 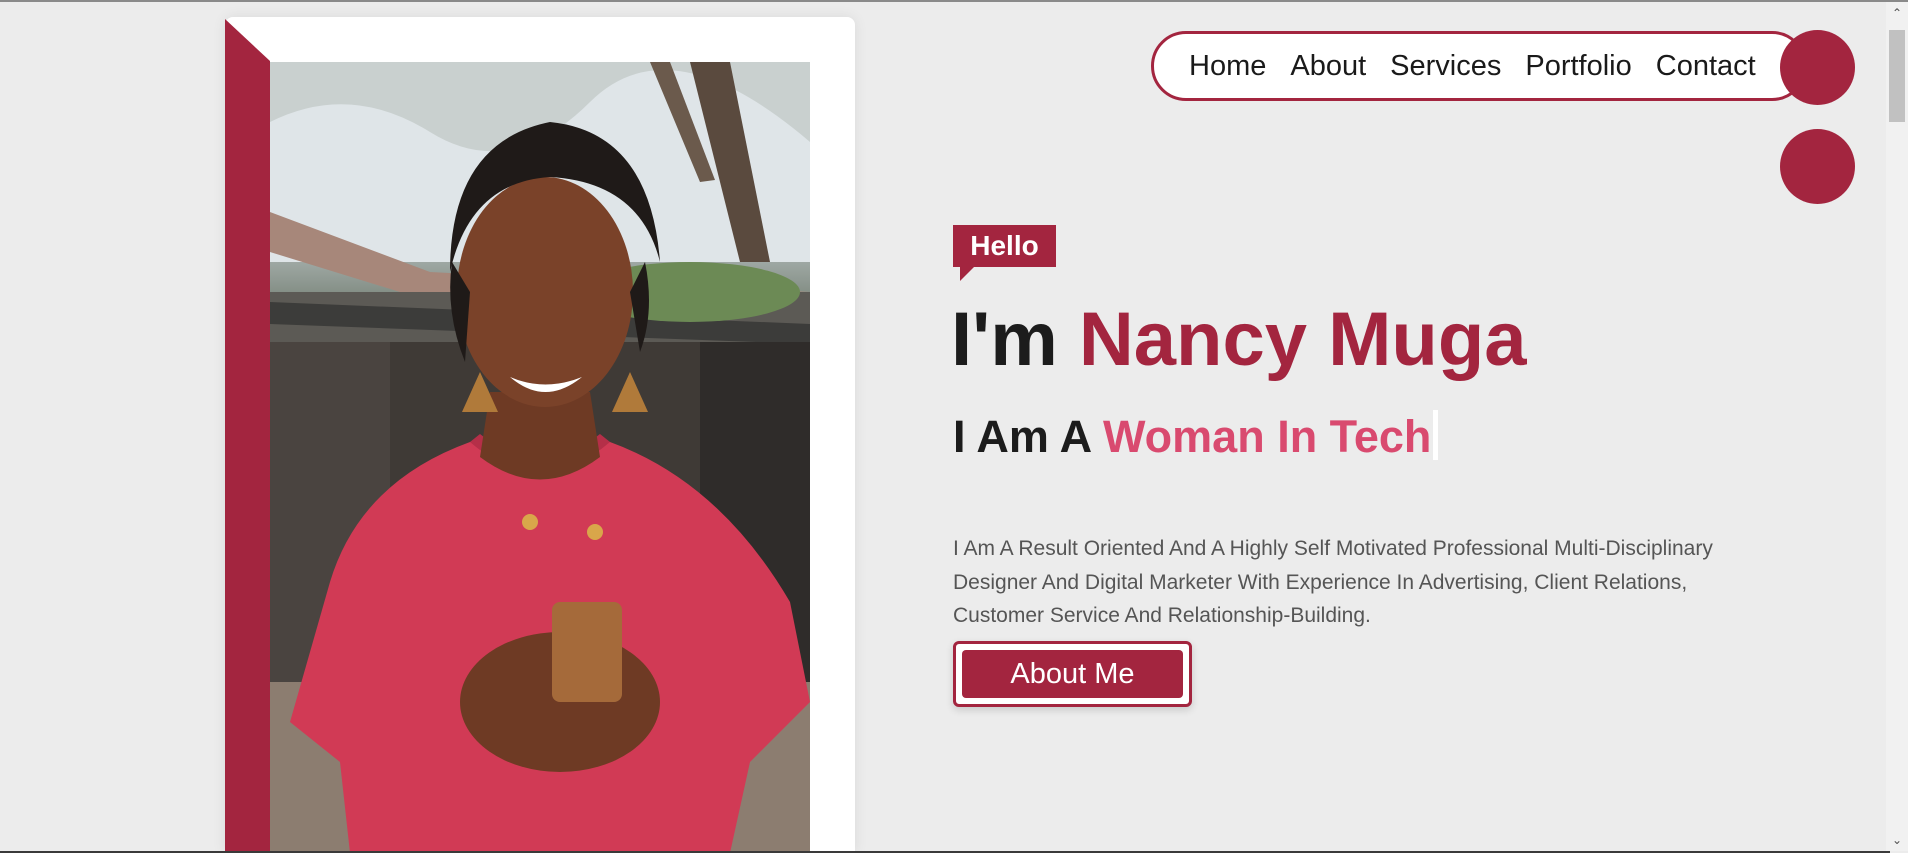 What do you see at coordinates (1302, 339) in the screenshot?
I see `hero-name: Nancy Muga` at bounding box center [1302, 339].